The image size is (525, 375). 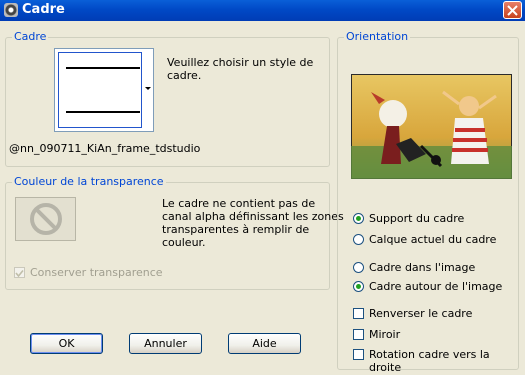 What do you see at coordinates (358, 313) in the screenshot?
I see `checkbox-renverser` at bounding box center [358, 313].